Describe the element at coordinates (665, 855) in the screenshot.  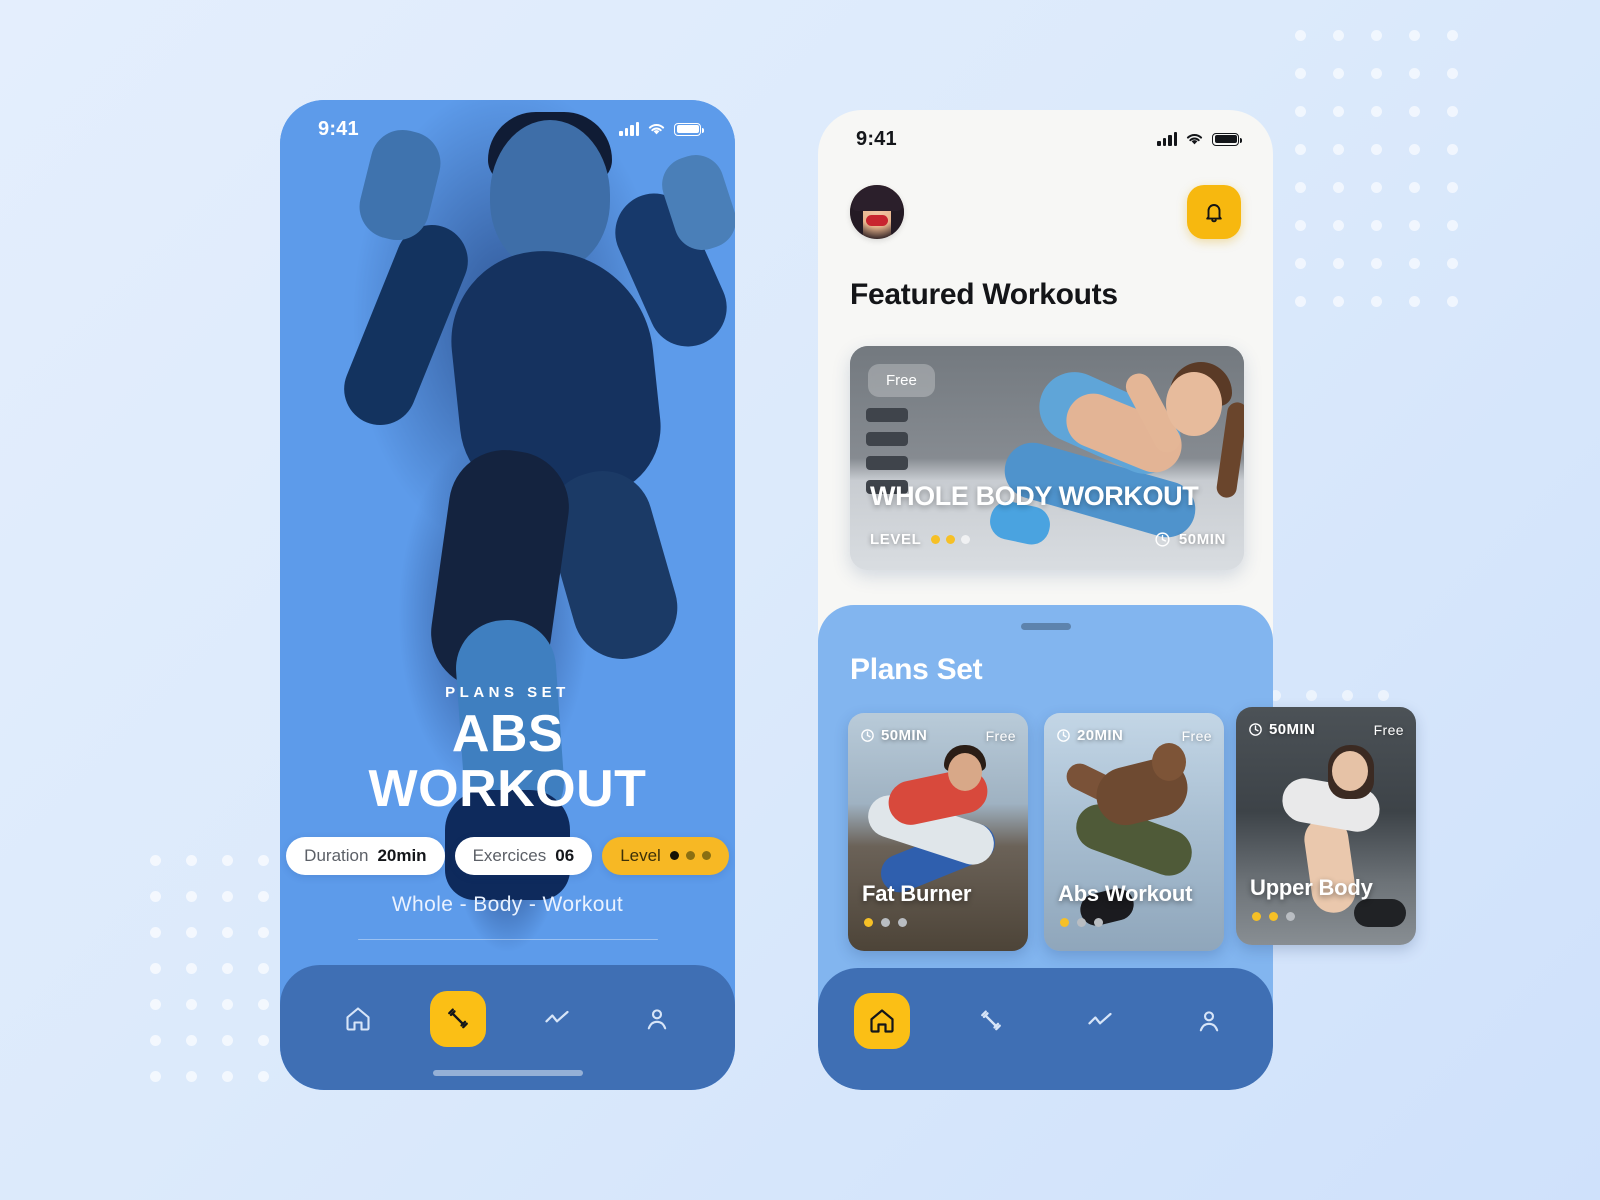
I see `level-chip: Level` at that location.